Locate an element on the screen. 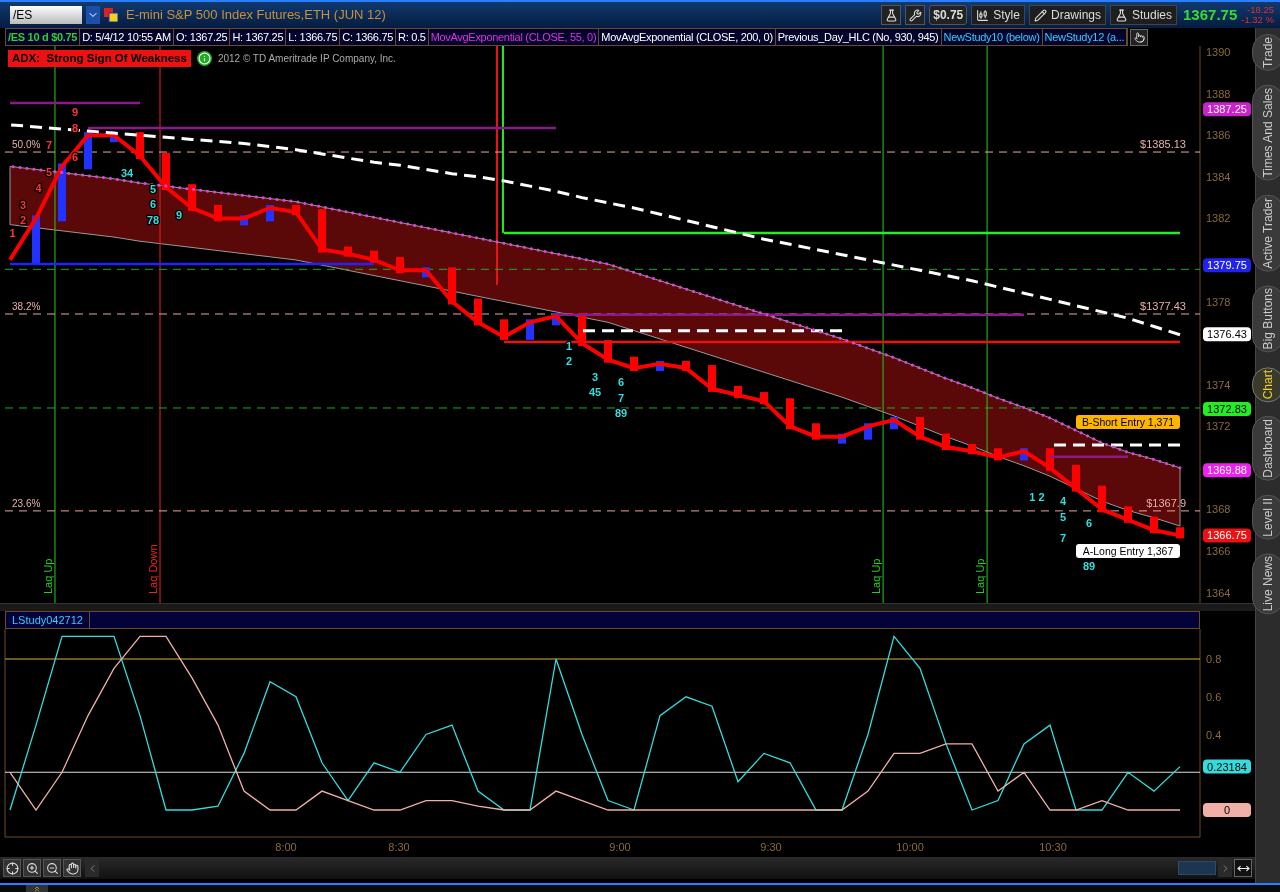 Image resolution: width=1280 pixels, height=892 pixels. time-label: 10:30 is located at coordinates (1053, 847).